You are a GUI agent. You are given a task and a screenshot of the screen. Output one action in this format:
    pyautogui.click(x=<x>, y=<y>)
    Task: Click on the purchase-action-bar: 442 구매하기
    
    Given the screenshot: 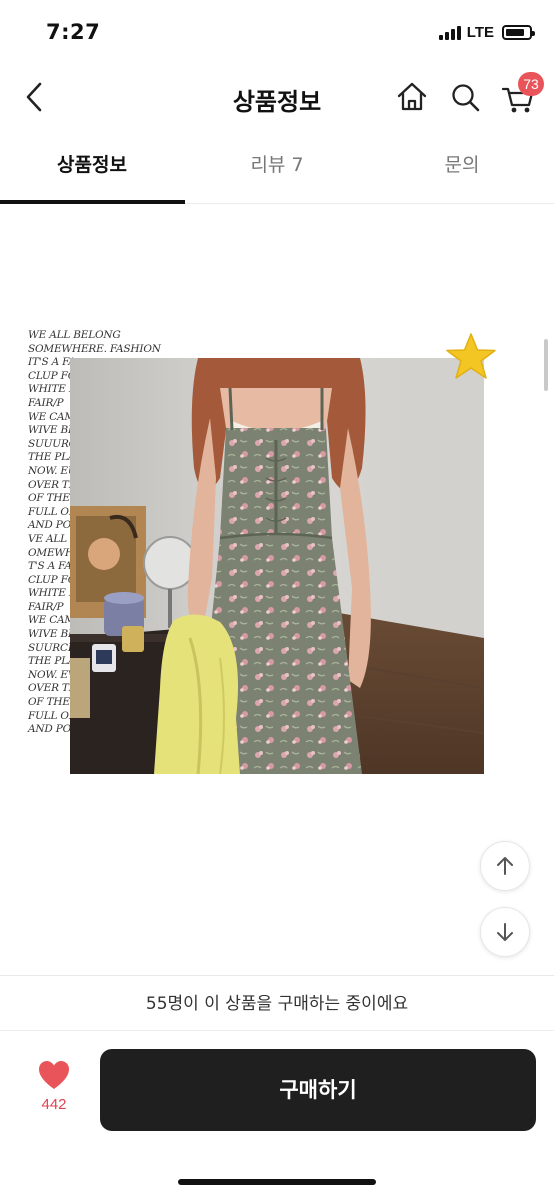 What is the action you would take?
    pyautogui.click(x=277, y=1115)
    